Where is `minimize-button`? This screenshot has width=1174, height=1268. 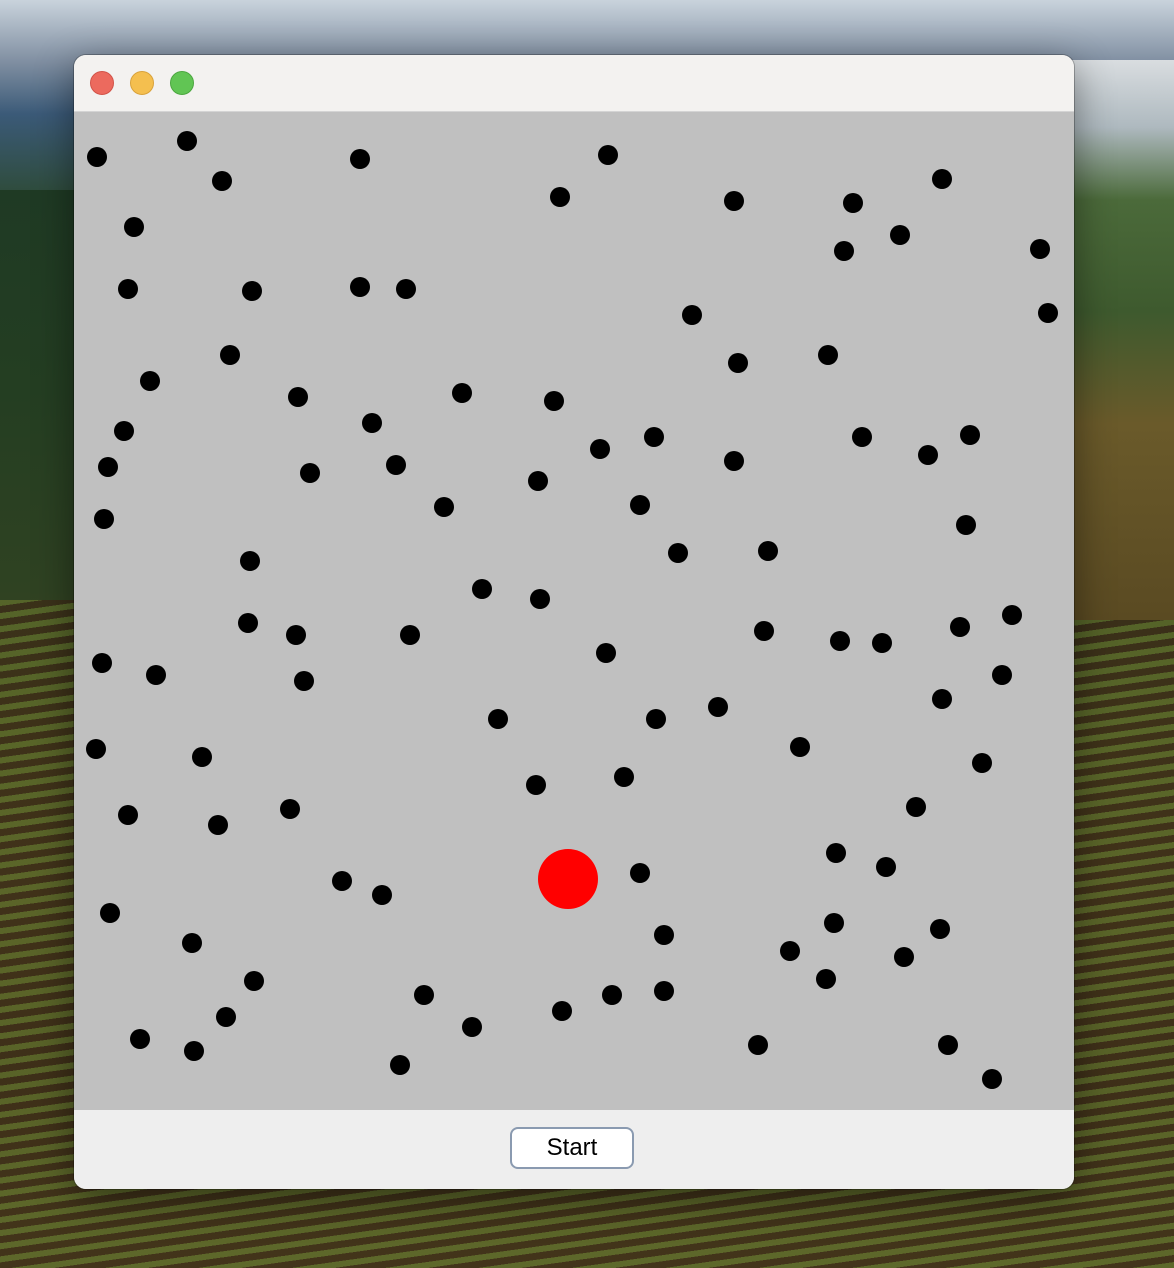
minimize-button is located at coordinates (142, 83).